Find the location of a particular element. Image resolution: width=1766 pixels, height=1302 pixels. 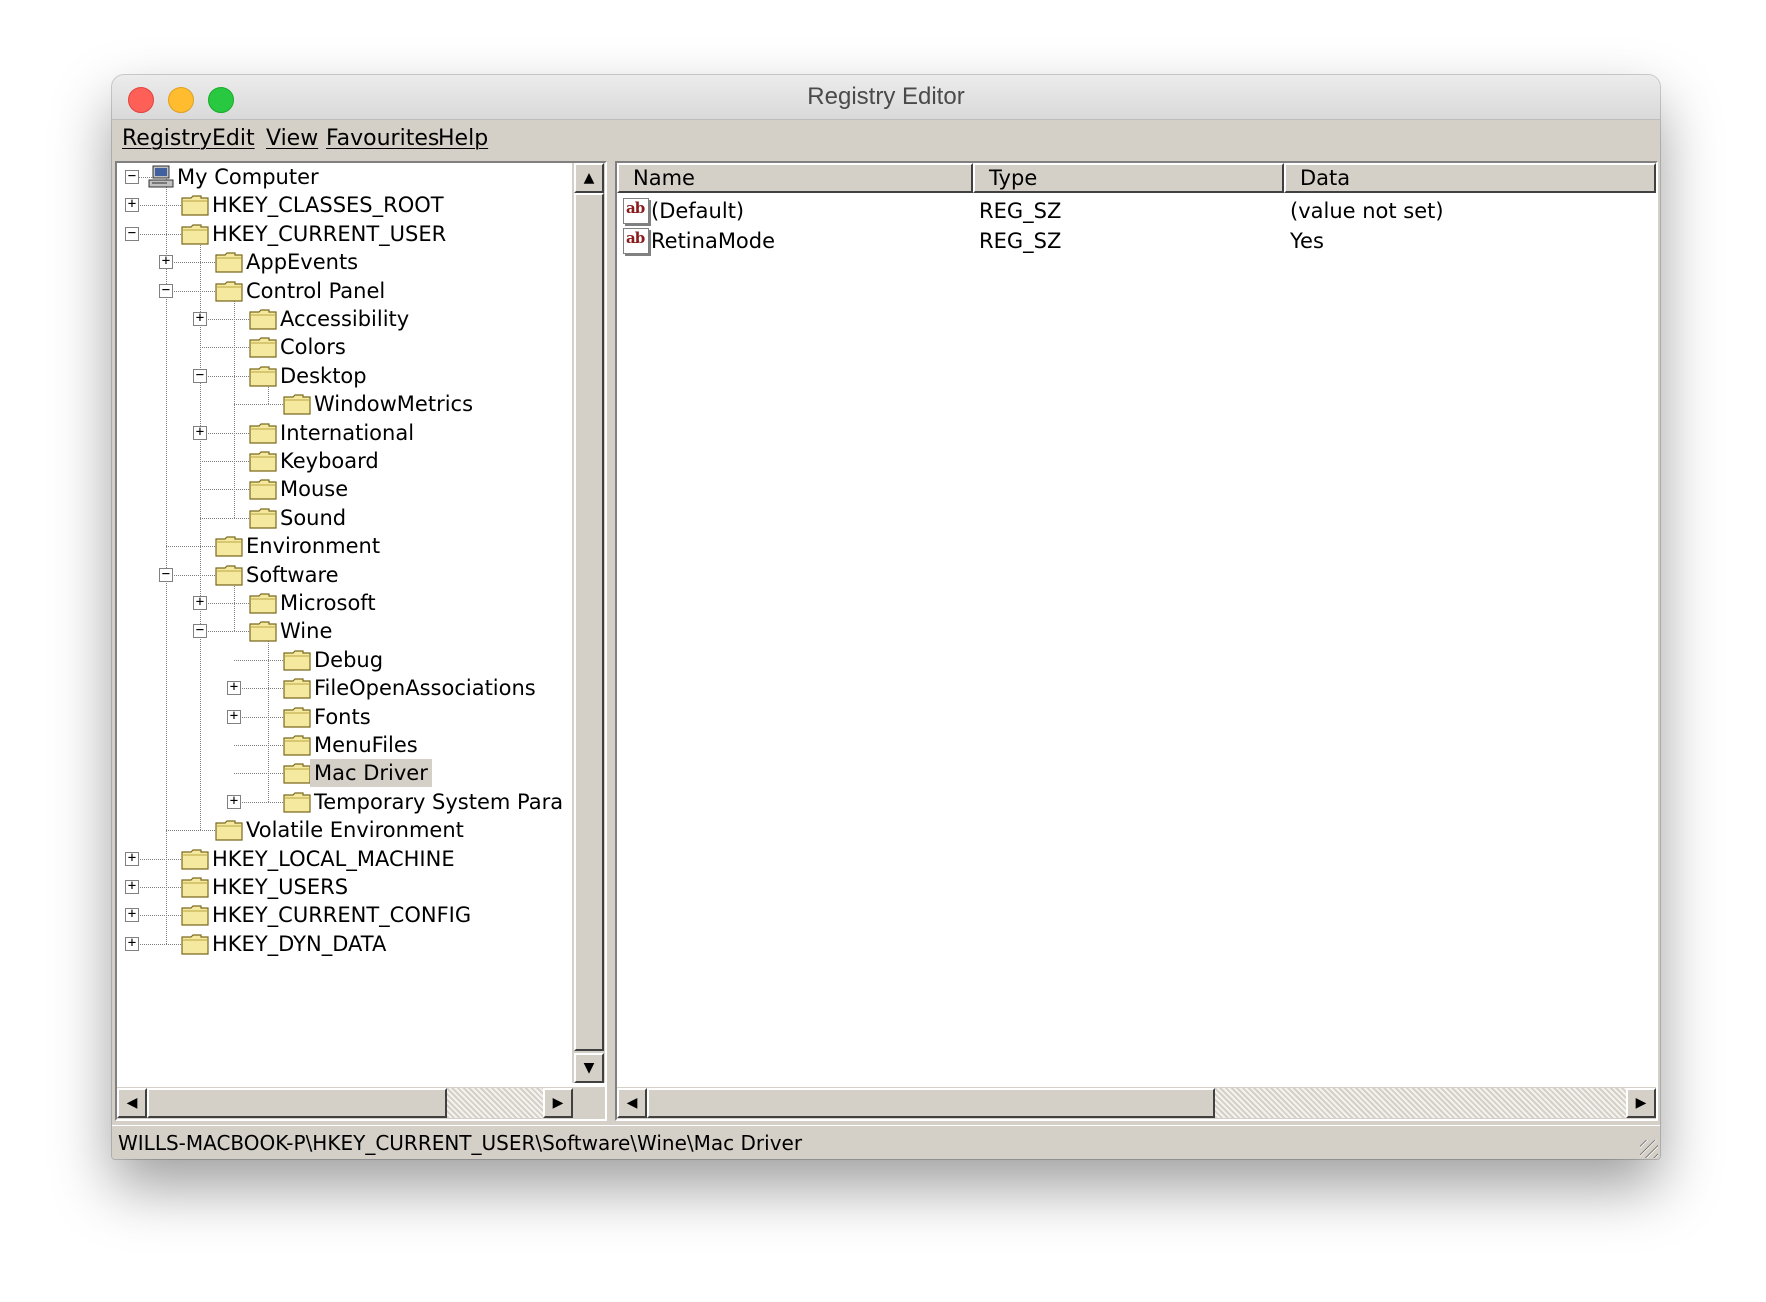

menu-help: Help is located at coordinates (463, 139).